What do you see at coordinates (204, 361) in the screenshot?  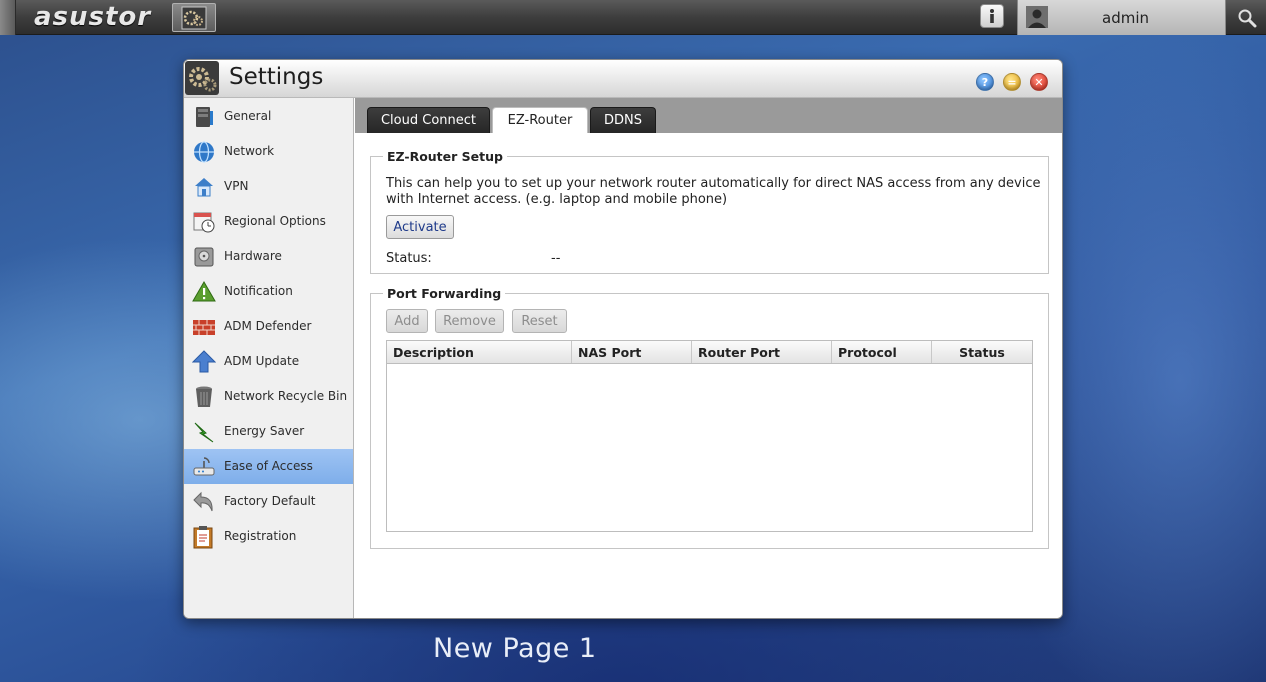 I see `update-arrow-icon` at bounding box center [204, 361].